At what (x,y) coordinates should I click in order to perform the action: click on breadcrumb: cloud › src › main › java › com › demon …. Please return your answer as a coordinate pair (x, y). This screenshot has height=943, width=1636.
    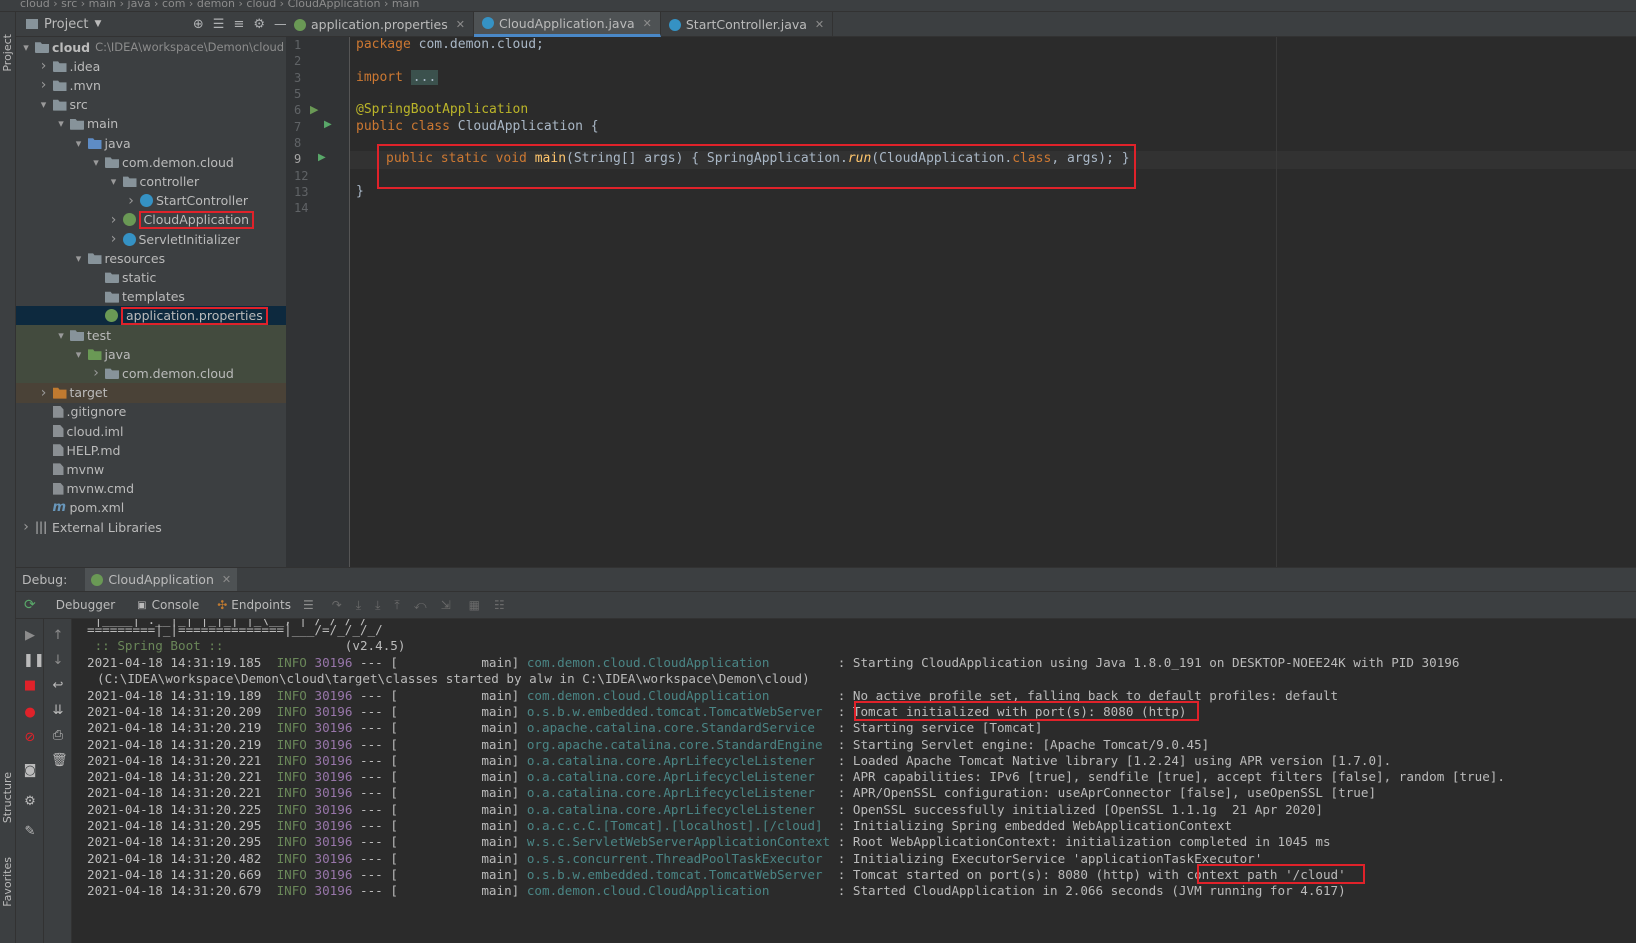
    Looking at the image, I should click on (219, 5).